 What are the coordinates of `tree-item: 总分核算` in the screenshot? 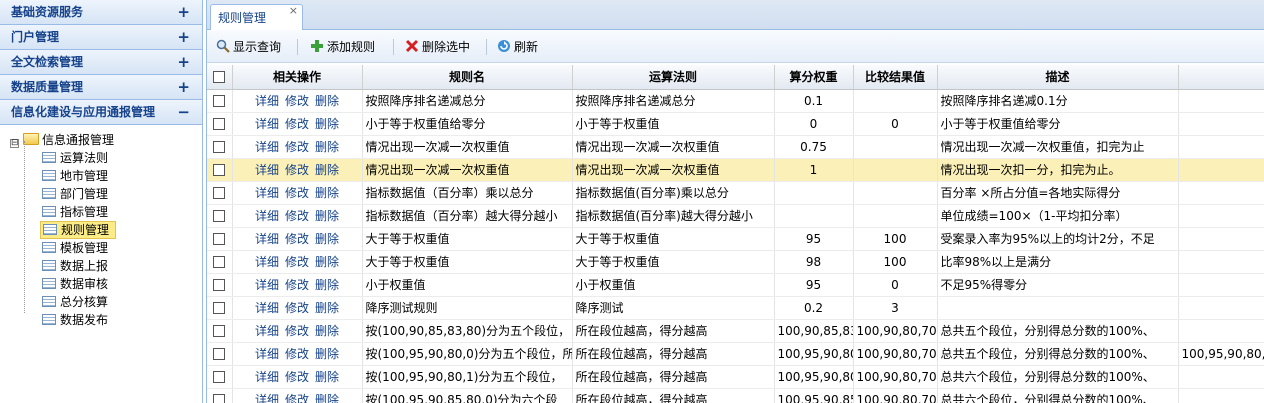 It's located at (78, 302).